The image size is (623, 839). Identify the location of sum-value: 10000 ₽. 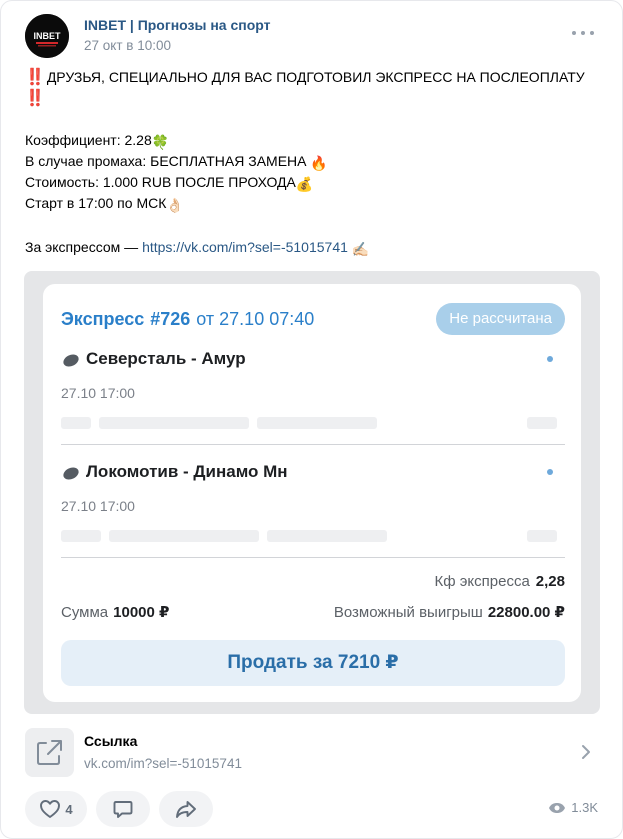
(141, 612).